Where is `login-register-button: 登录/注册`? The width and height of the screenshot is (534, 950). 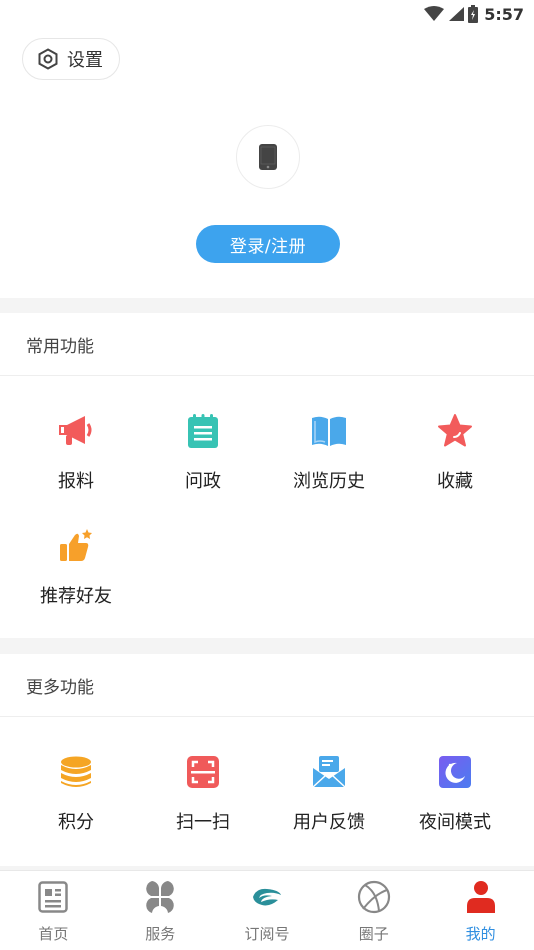 login-register-button: 登录/注册 is located at coordinates (268, 244).